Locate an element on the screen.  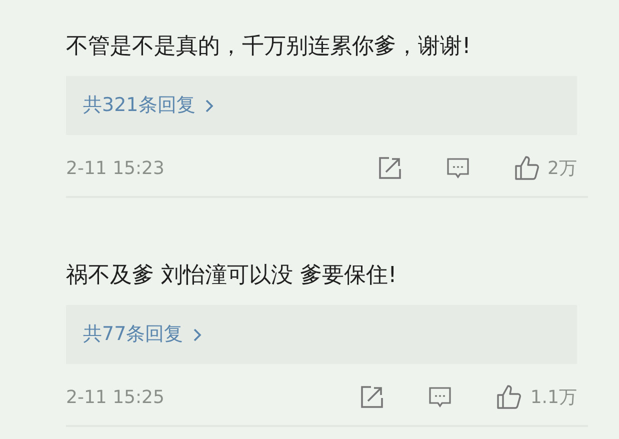
comment-text: 不管是不是真的，千万别连累你爹，谢谢! is located at coordinates (269, 47).